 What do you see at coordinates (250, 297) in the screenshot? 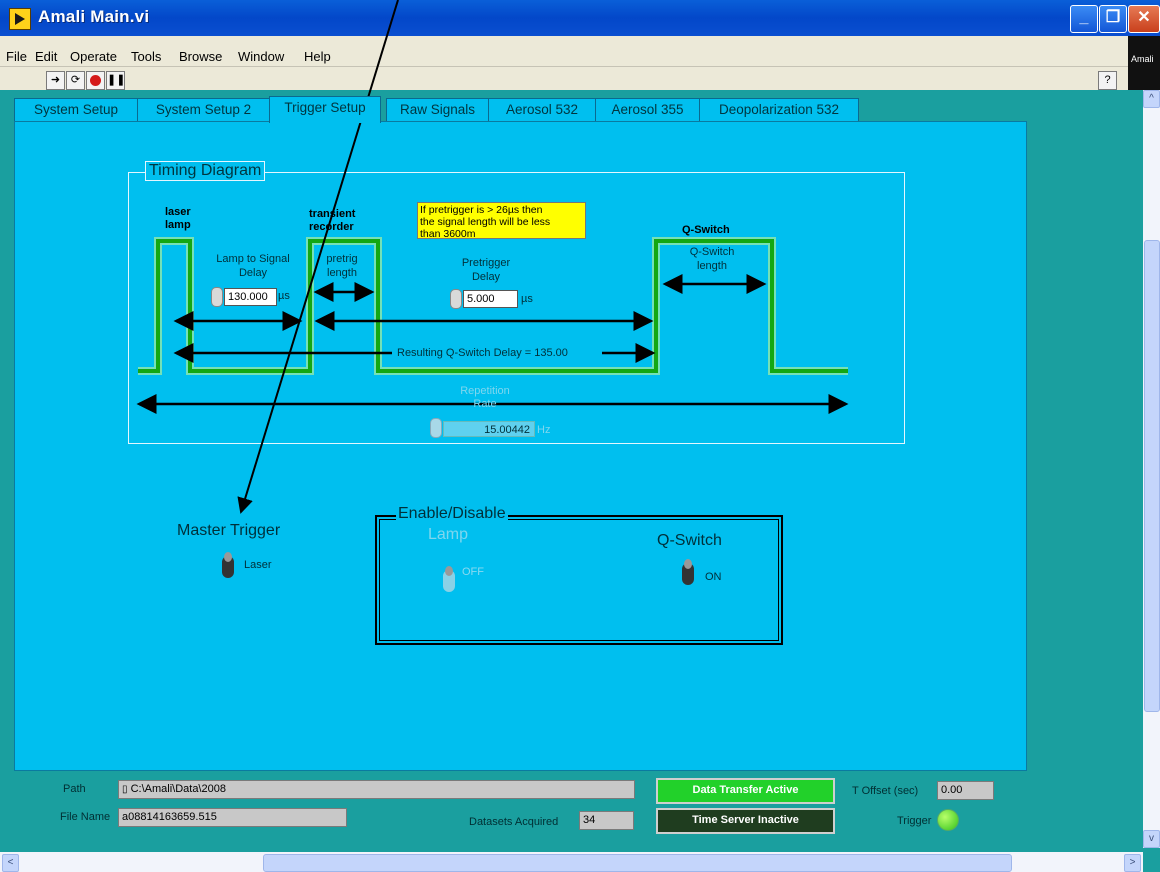
I see `lamp-to-signal-input: 130.000` at bounding box center [250, 297].